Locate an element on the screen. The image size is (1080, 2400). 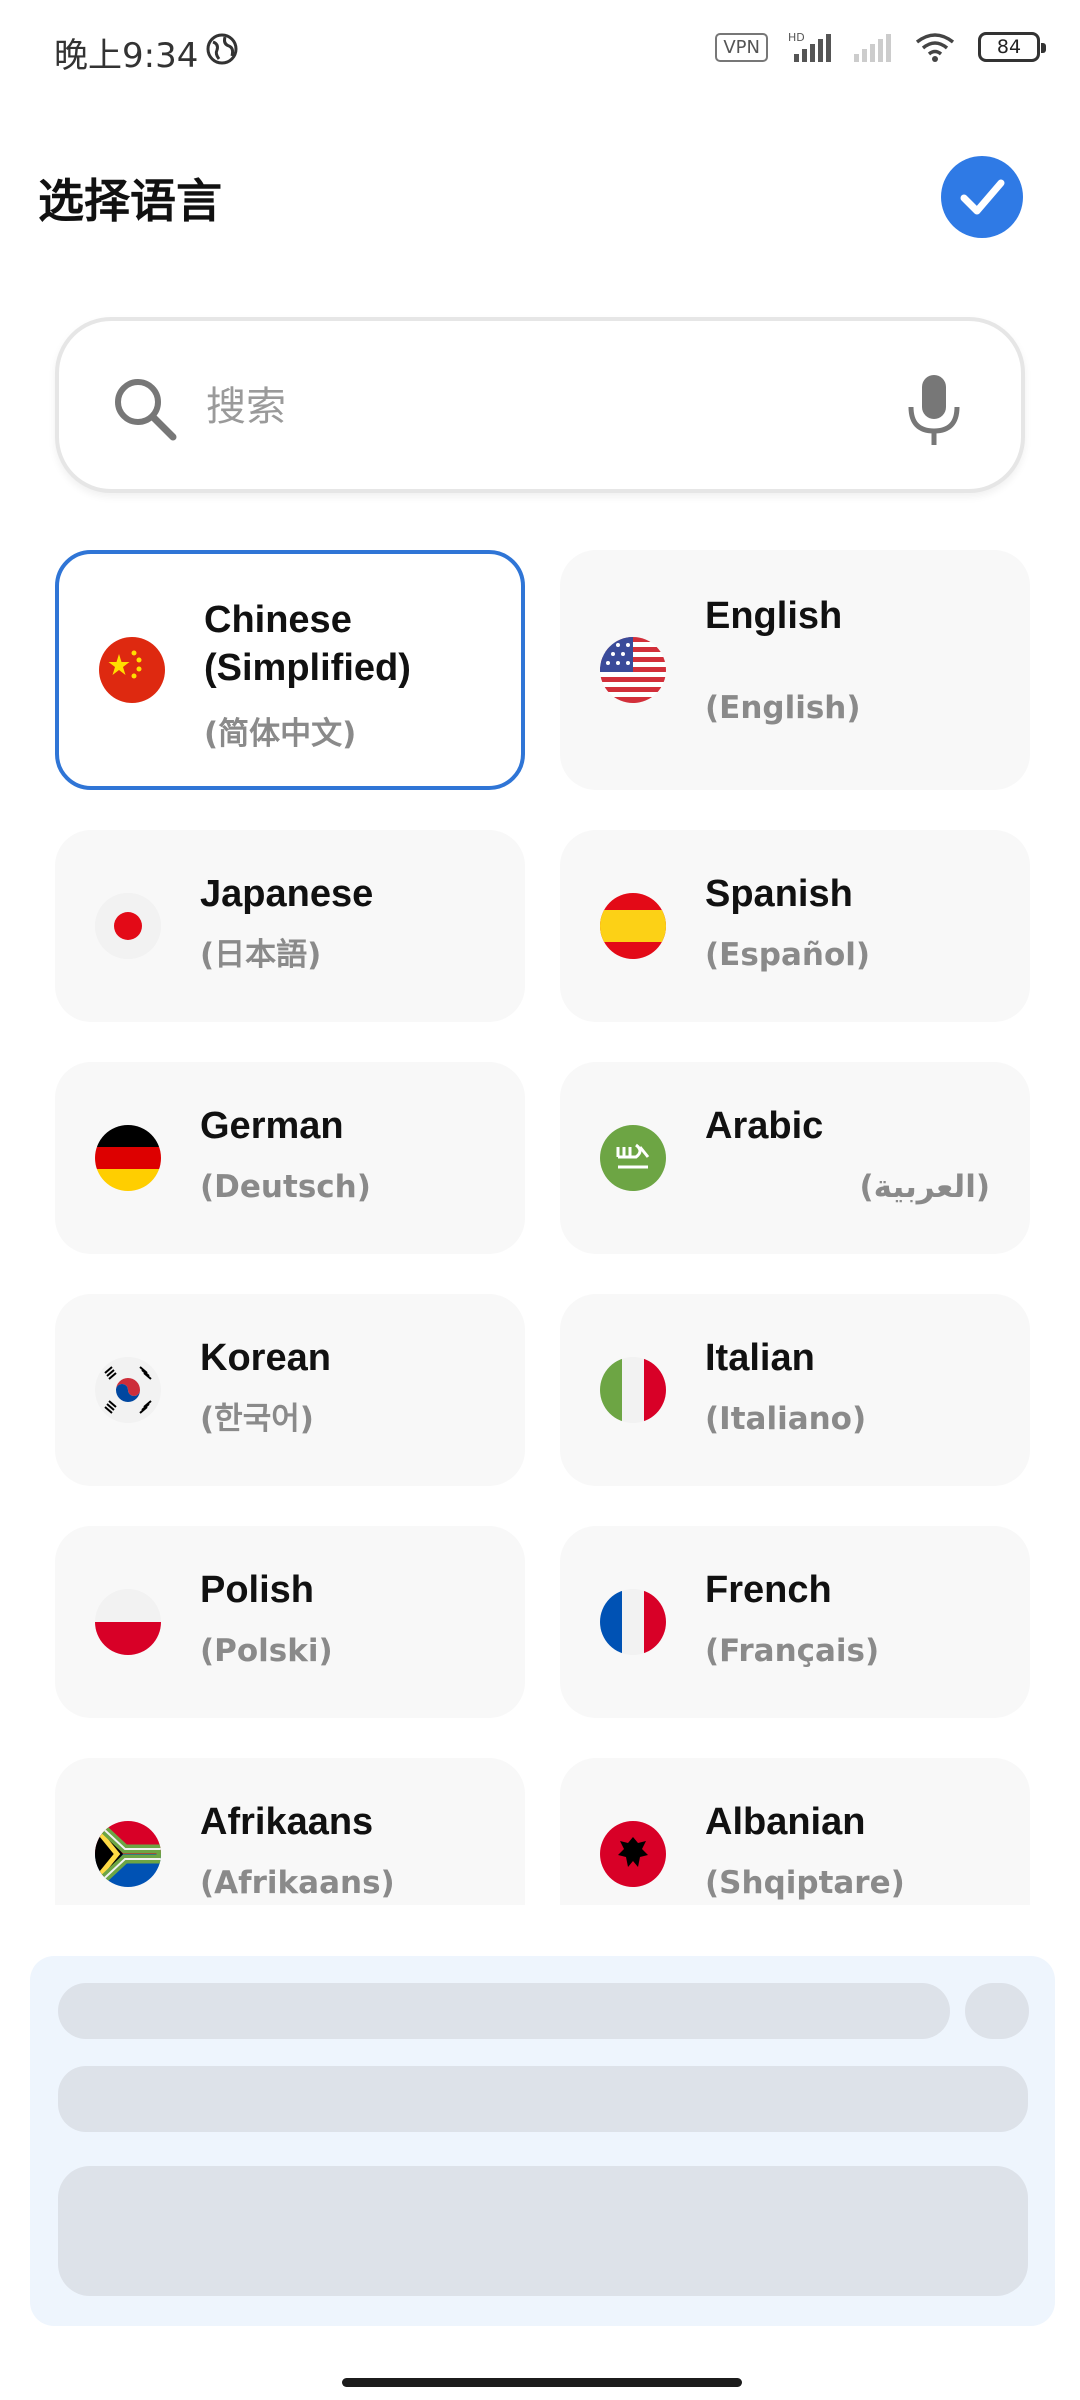
language-name: Afrikaans is located at coordinates (287, 1822).